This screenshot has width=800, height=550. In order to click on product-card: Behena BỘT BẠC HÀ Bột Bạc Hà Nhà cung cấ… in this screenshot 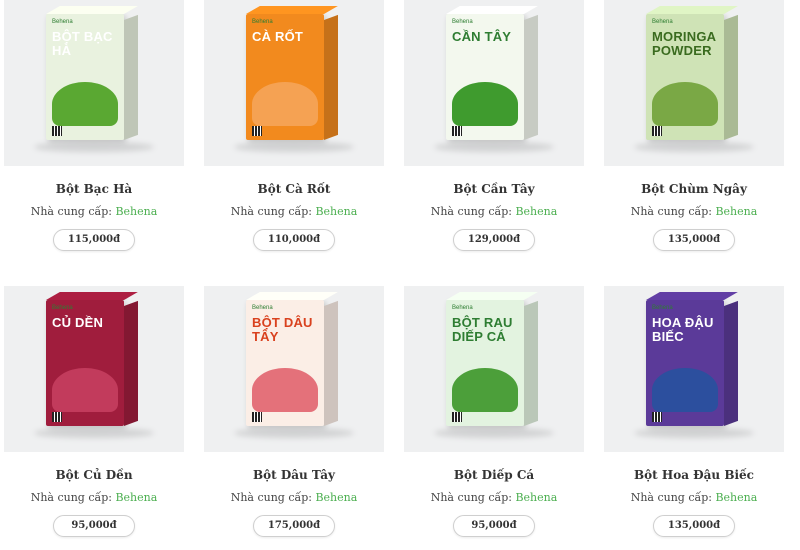, I will do `click(94, 125)`.